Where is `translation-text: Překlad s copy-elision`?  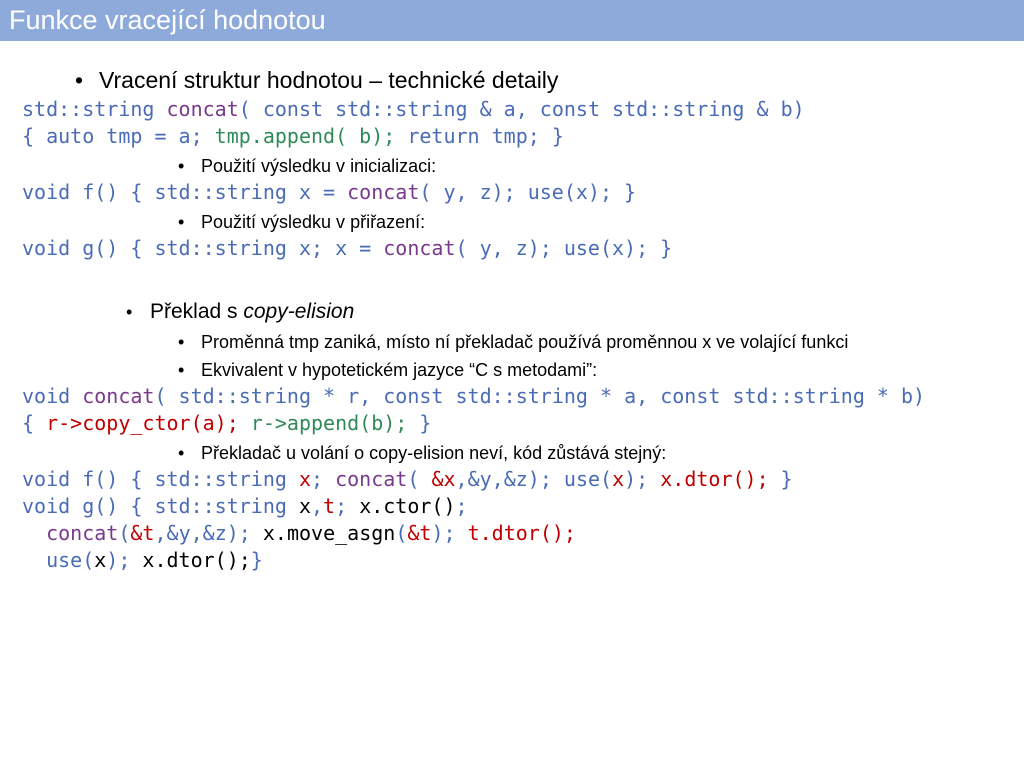 translation-text: Překlad s copy-elision is located at coordinates (252, 311).